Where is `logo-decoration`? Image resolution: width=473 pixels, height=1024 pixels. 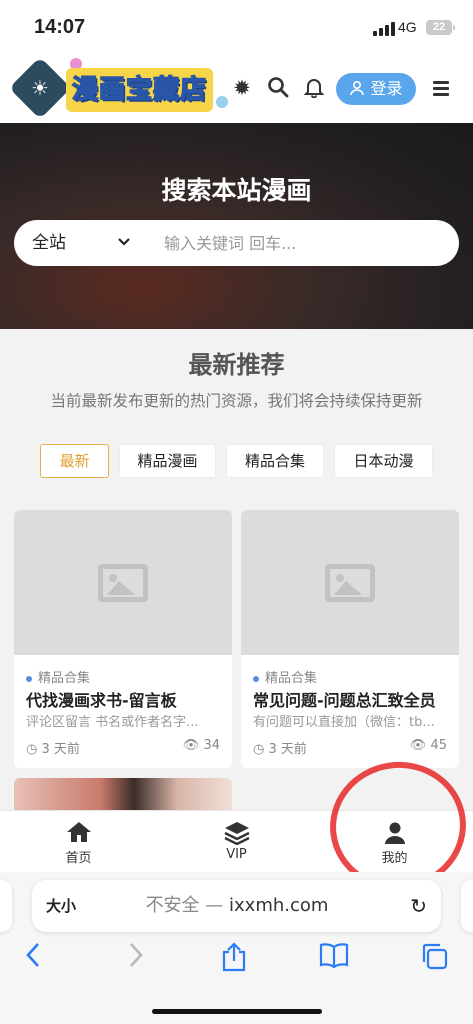
logo-decoration is located at coordinates (222, 102).